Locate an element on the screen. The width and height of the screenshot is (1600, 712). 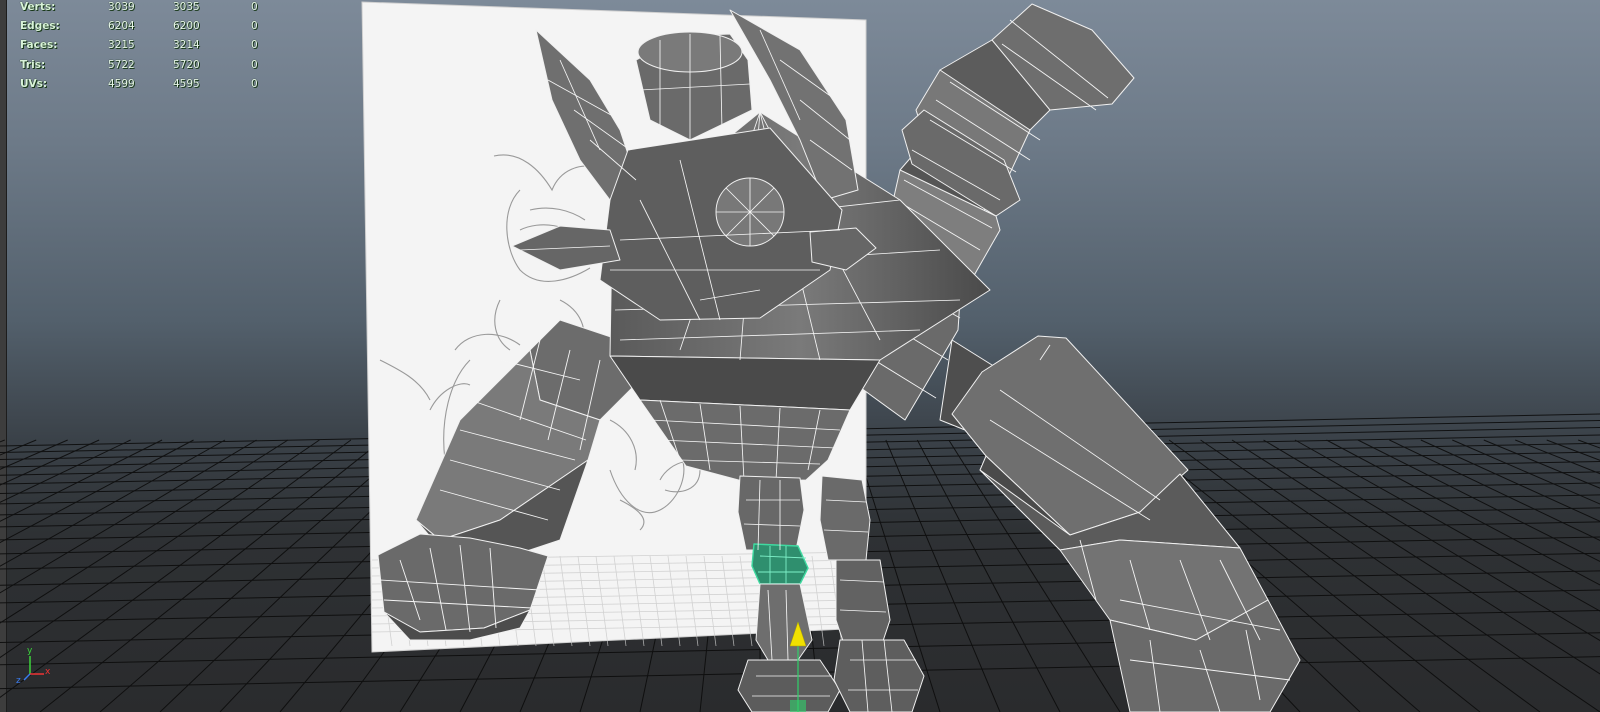
axis-z-label: z is located at coordinates (18, 681).